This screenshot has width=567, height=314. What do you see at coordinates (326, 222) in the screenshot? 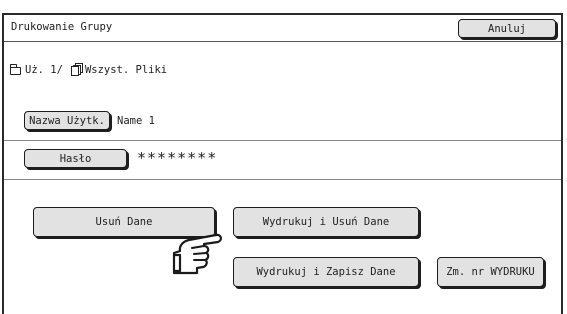
I see `print-and-delete-button: Wydrukuj i Usuń Dane` at bounding box center [326, 222].